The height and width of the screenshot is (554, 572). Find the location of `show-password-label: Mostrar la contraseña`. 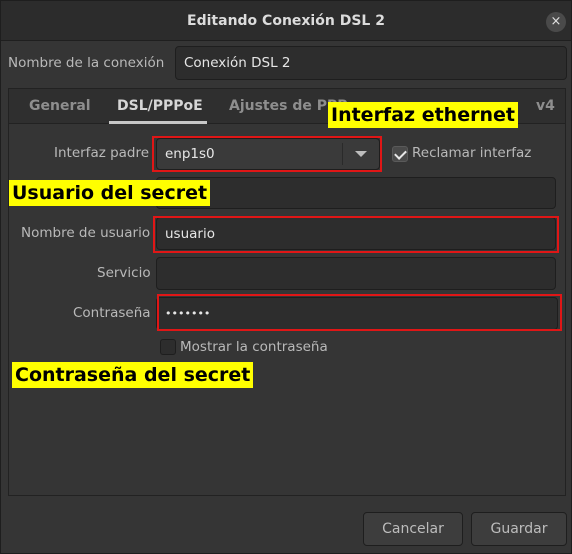

show-password-label: Mostrar la contraseña is located at coordinates (254, 347).